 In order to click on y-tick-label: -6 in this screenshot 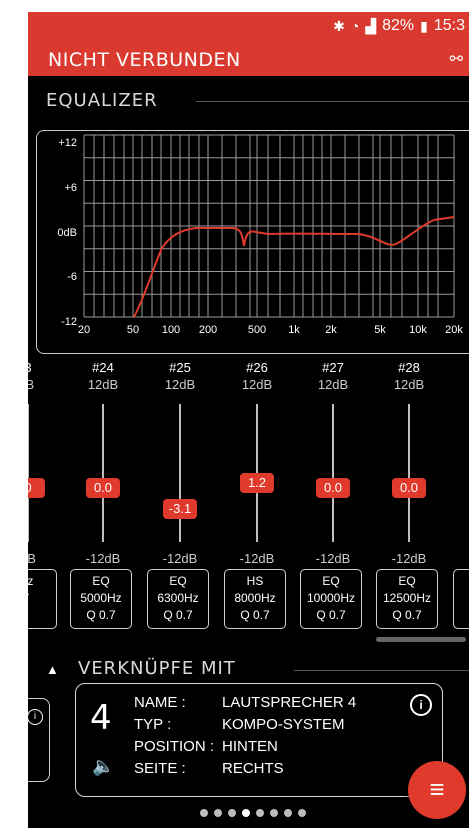, I will do `click(72, 277)`.